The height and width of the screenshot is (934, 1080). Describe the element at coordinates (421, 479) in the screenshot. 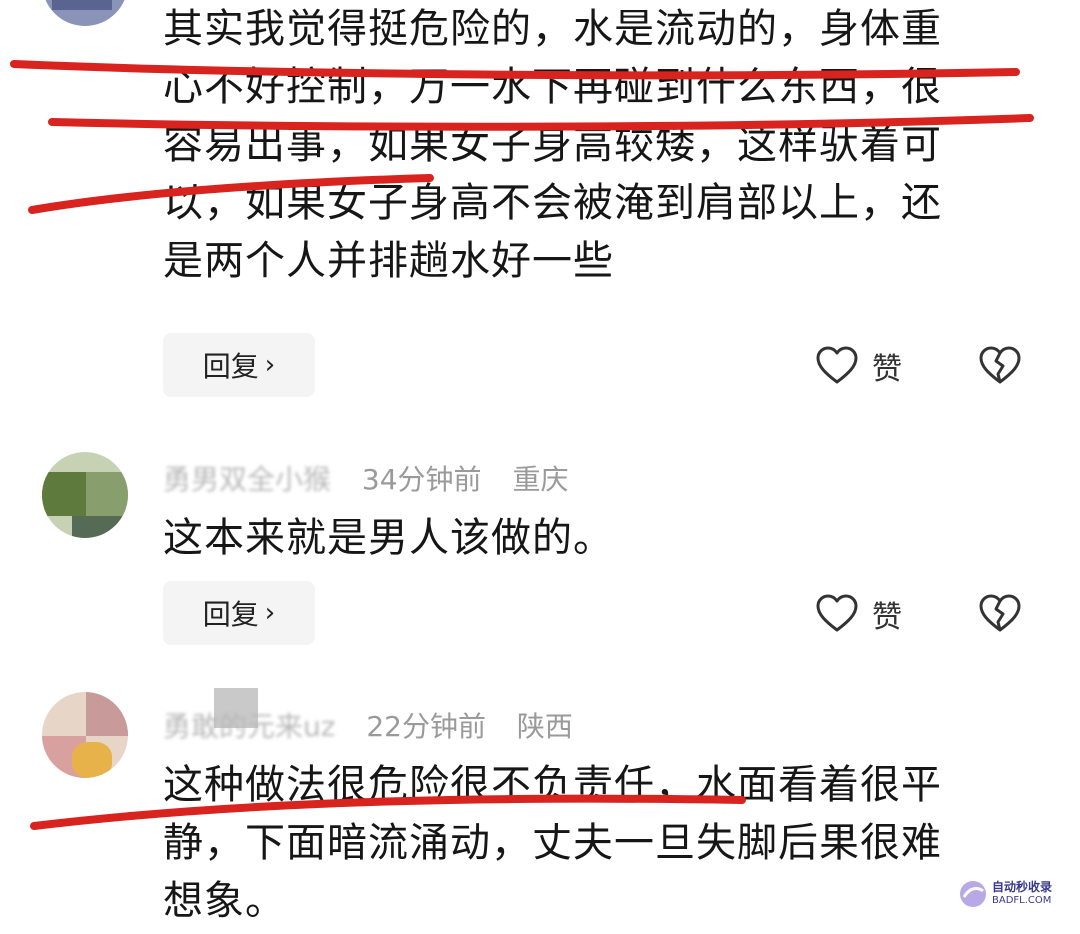

I see `timestamp: 34分钟前` at that location.